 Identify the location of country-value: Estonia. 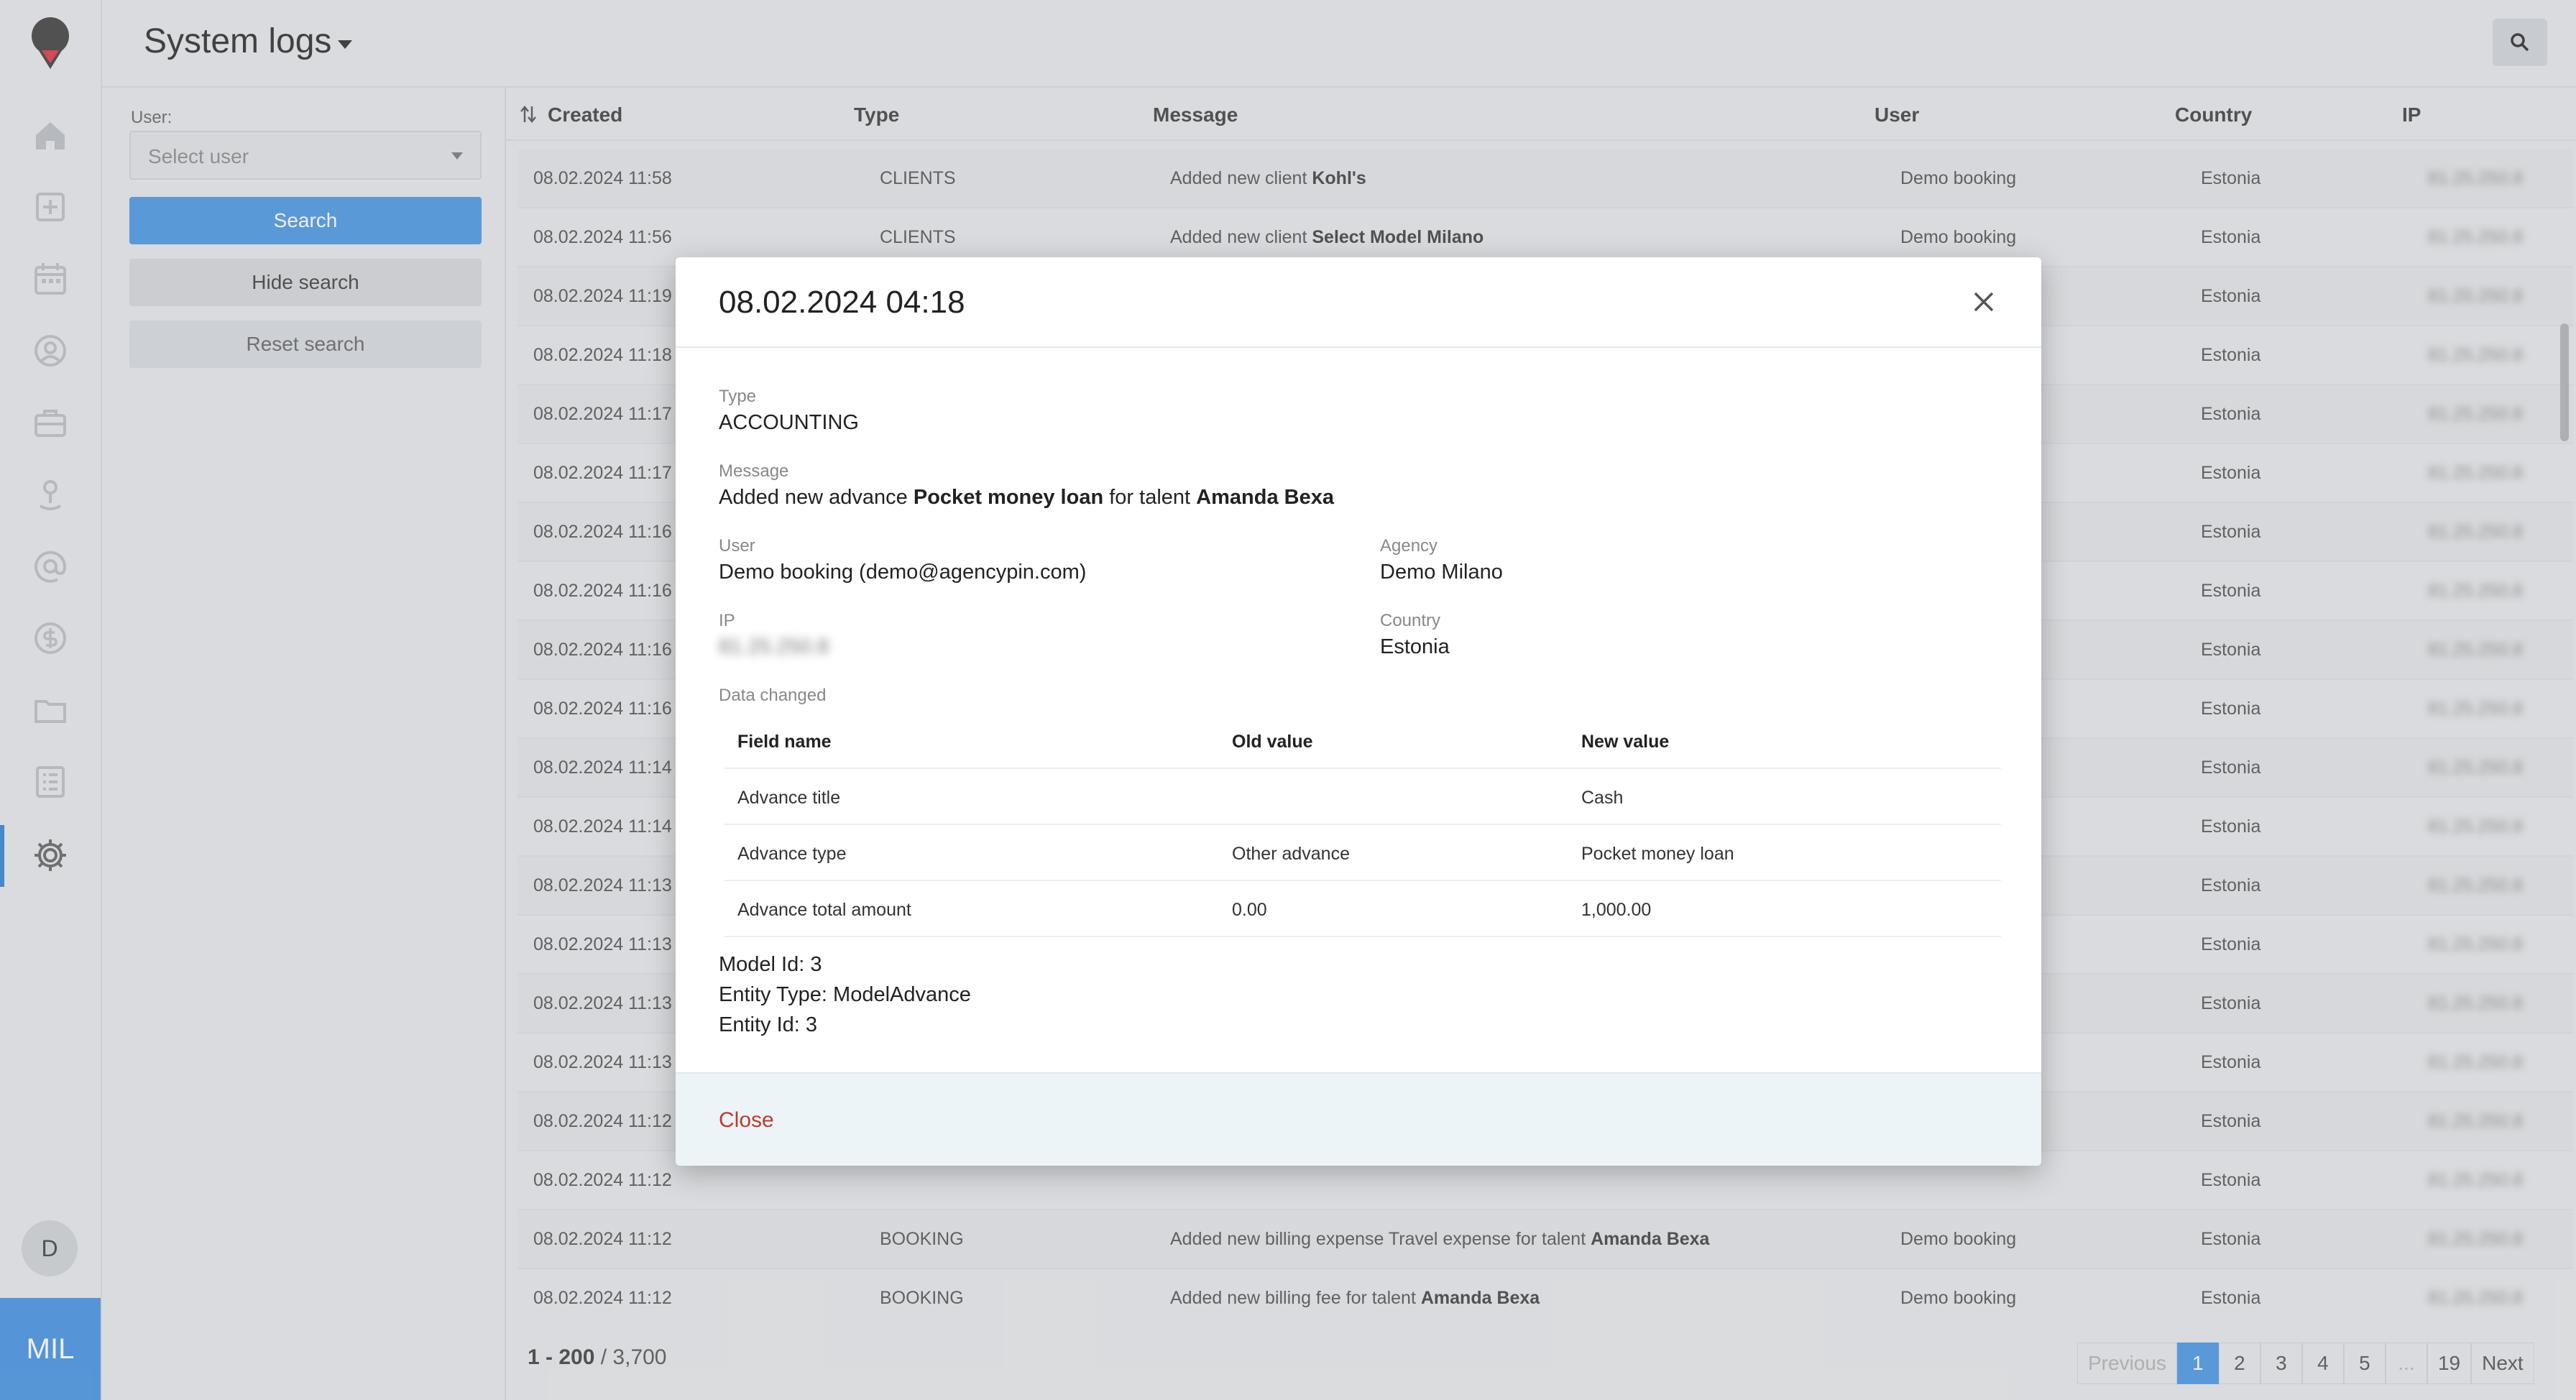
(1415, 646).